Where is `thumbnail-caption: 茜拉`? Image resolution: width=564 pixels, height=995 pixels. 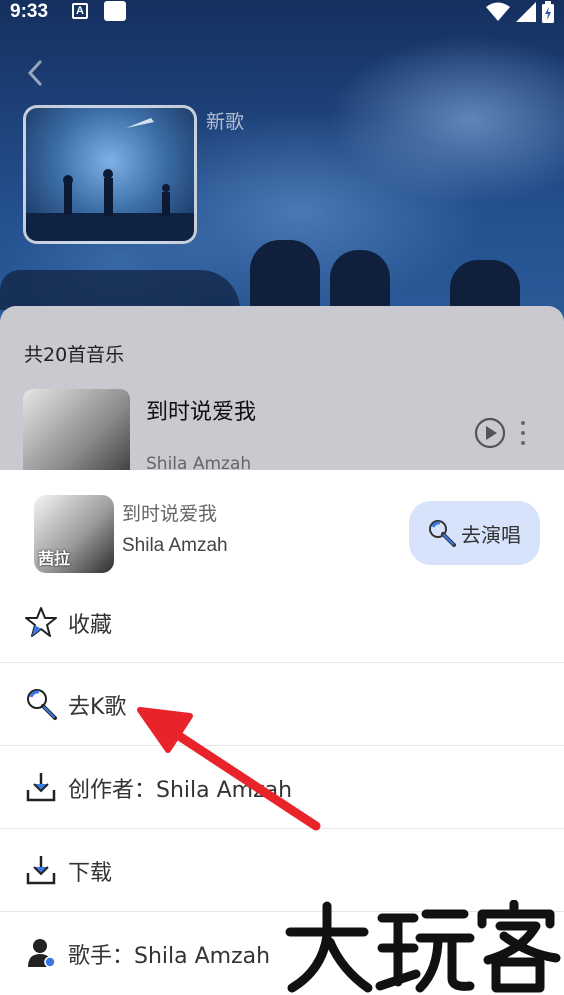
thumbnail-caption: 茜拉 is located at coordinates (54, 558).